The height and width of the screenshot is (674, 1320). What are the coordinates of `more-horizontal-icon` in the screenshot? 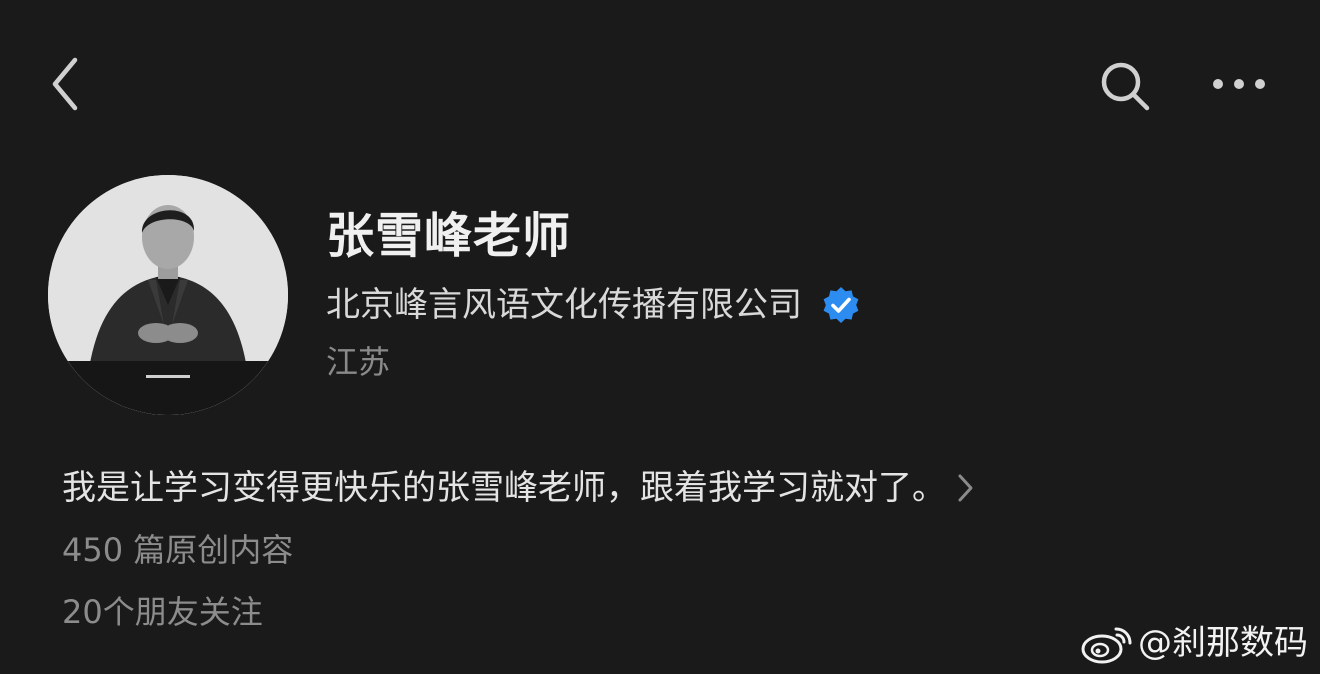 It's located at (1239, 84).